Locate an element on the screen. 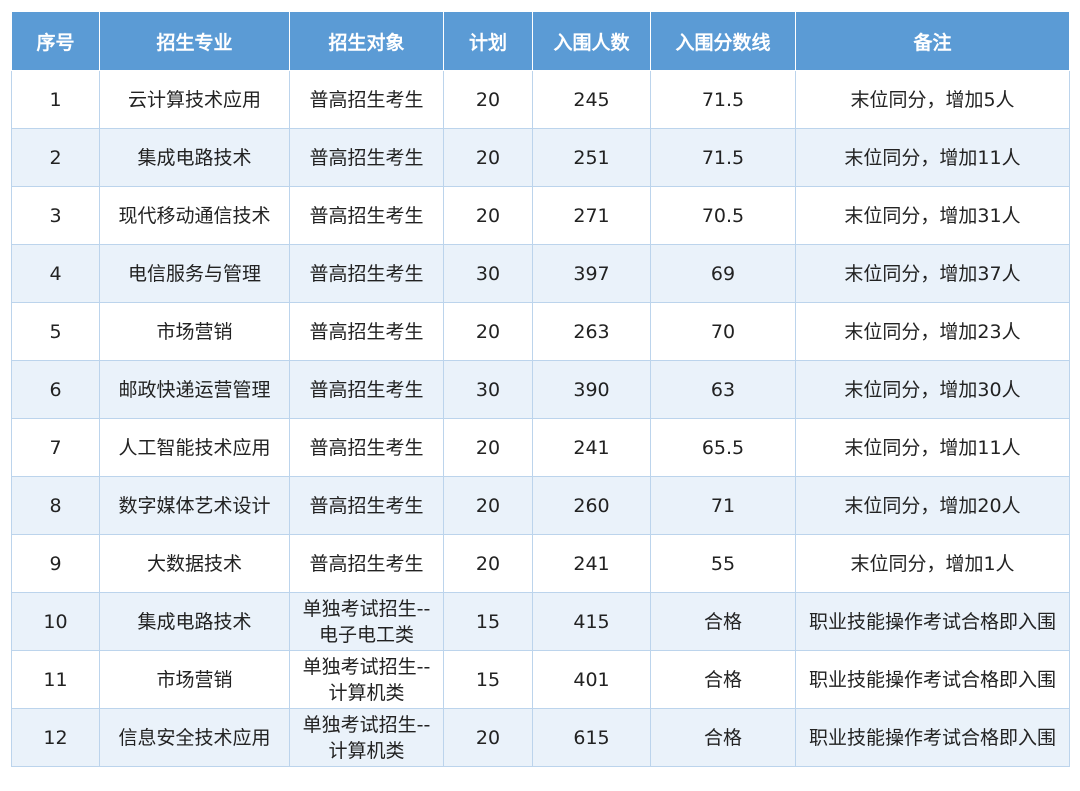 The height and width of the screenshot is (791, 1080). cell-note: 末位同分，增加37人 is located at coordinates (932, 273).